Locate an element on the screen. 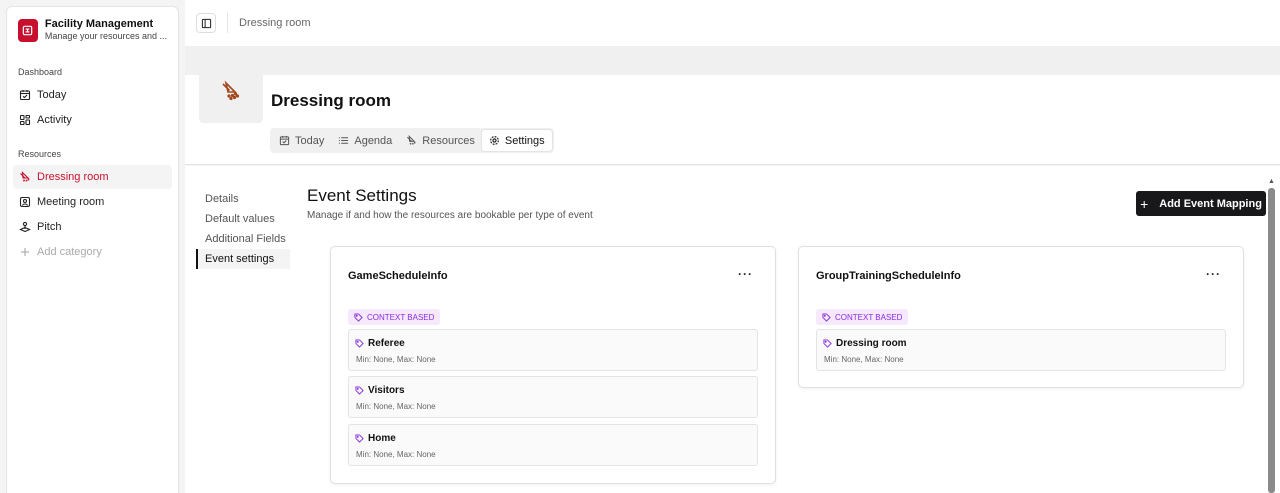 The height and width of the screenshot is (493, 1280). resource-requirement: Dressing room Min: None, Max: None is located at coordinates (1021, 350).